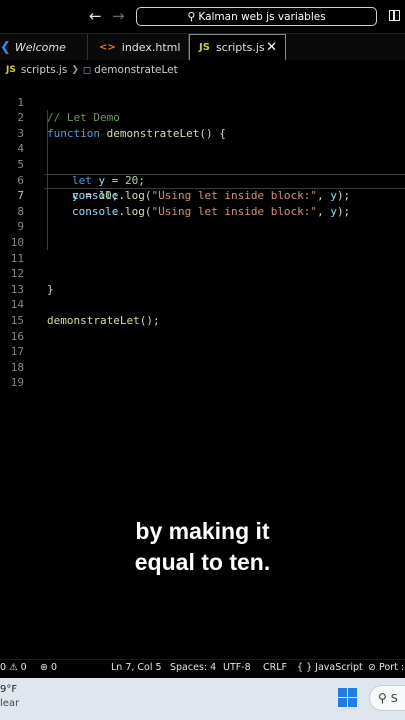 The height and width of the screenshot is (720, 405). Describe the element at coordinates (151, 47) in the screenshot. I see `tab-label: index.html` at that location.